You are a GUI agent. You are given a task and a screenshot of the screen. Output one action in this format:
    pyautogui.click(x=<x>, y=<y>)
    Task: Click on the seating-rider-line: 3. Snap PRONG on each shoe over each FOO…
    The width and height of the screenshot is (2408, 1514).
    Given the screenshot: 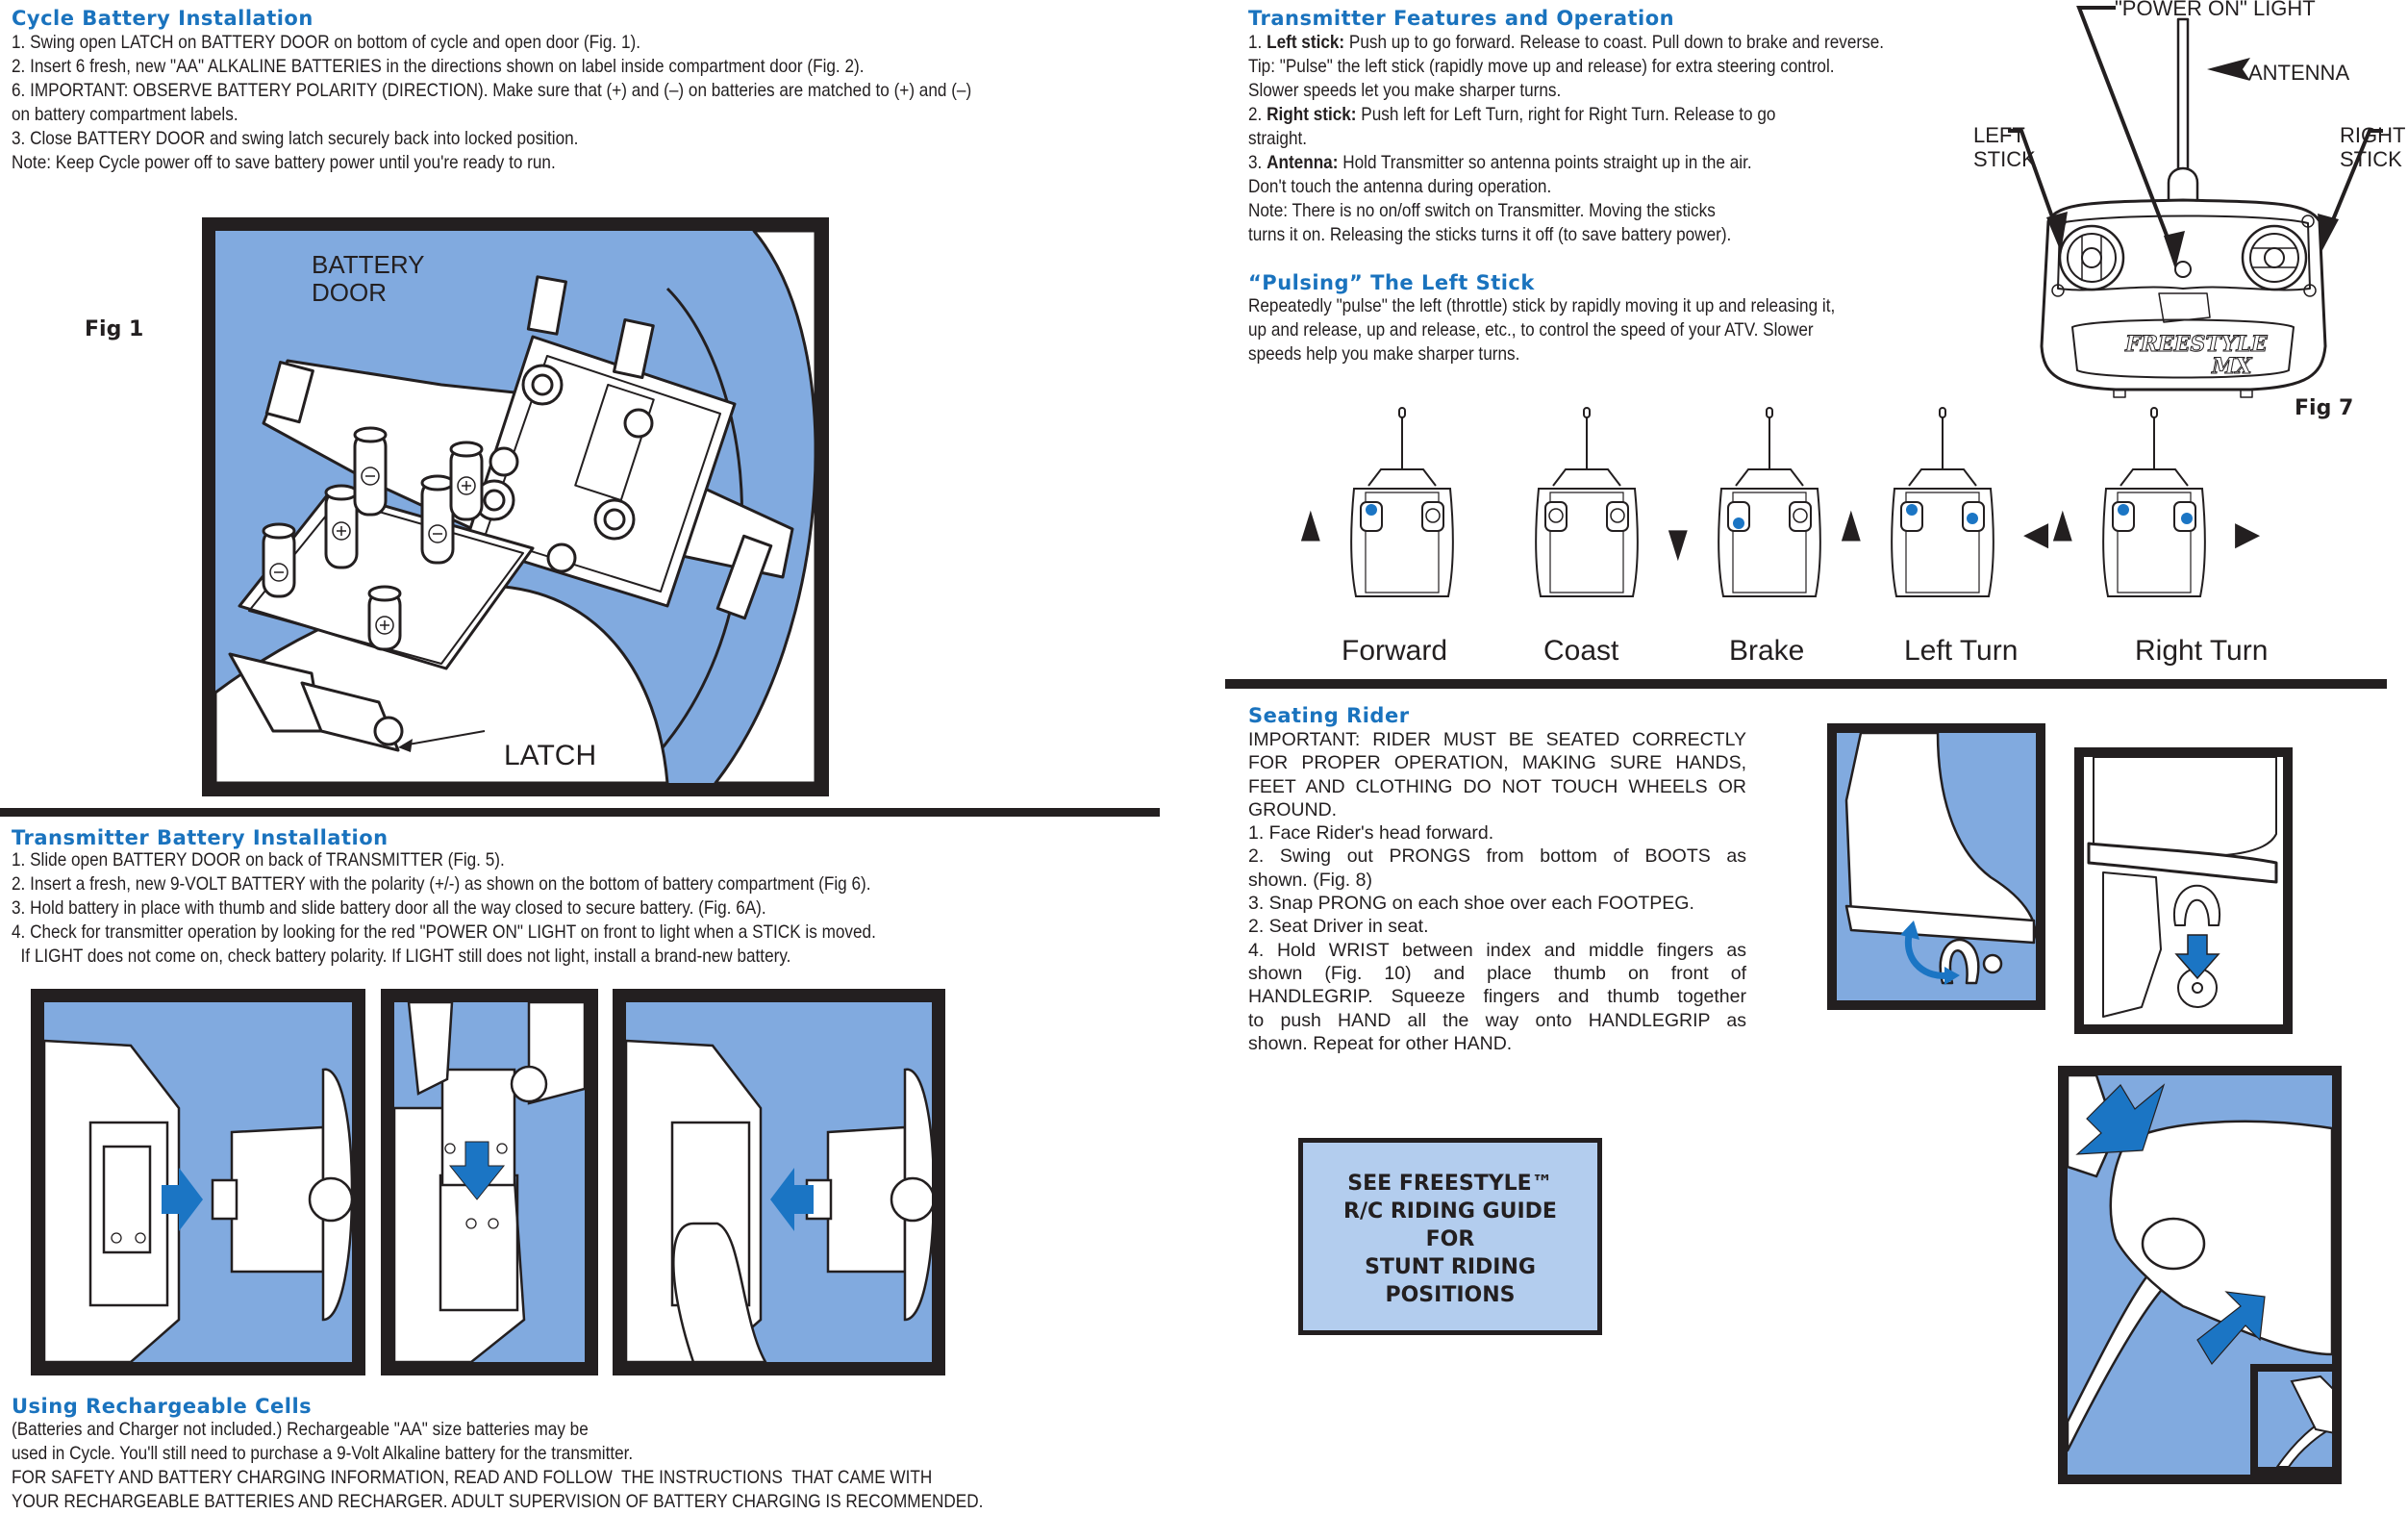 What is the action you would take?
    pyautogui.click(x=1471, y=904)
    